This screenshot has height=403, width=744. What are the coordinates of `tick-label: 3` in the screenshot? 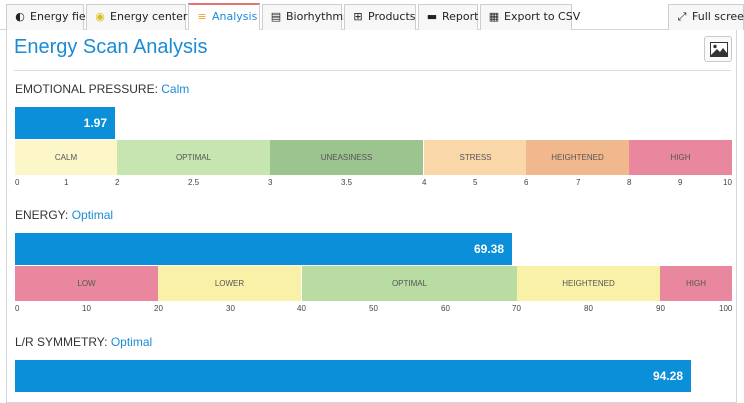 It's located at (270, 182).